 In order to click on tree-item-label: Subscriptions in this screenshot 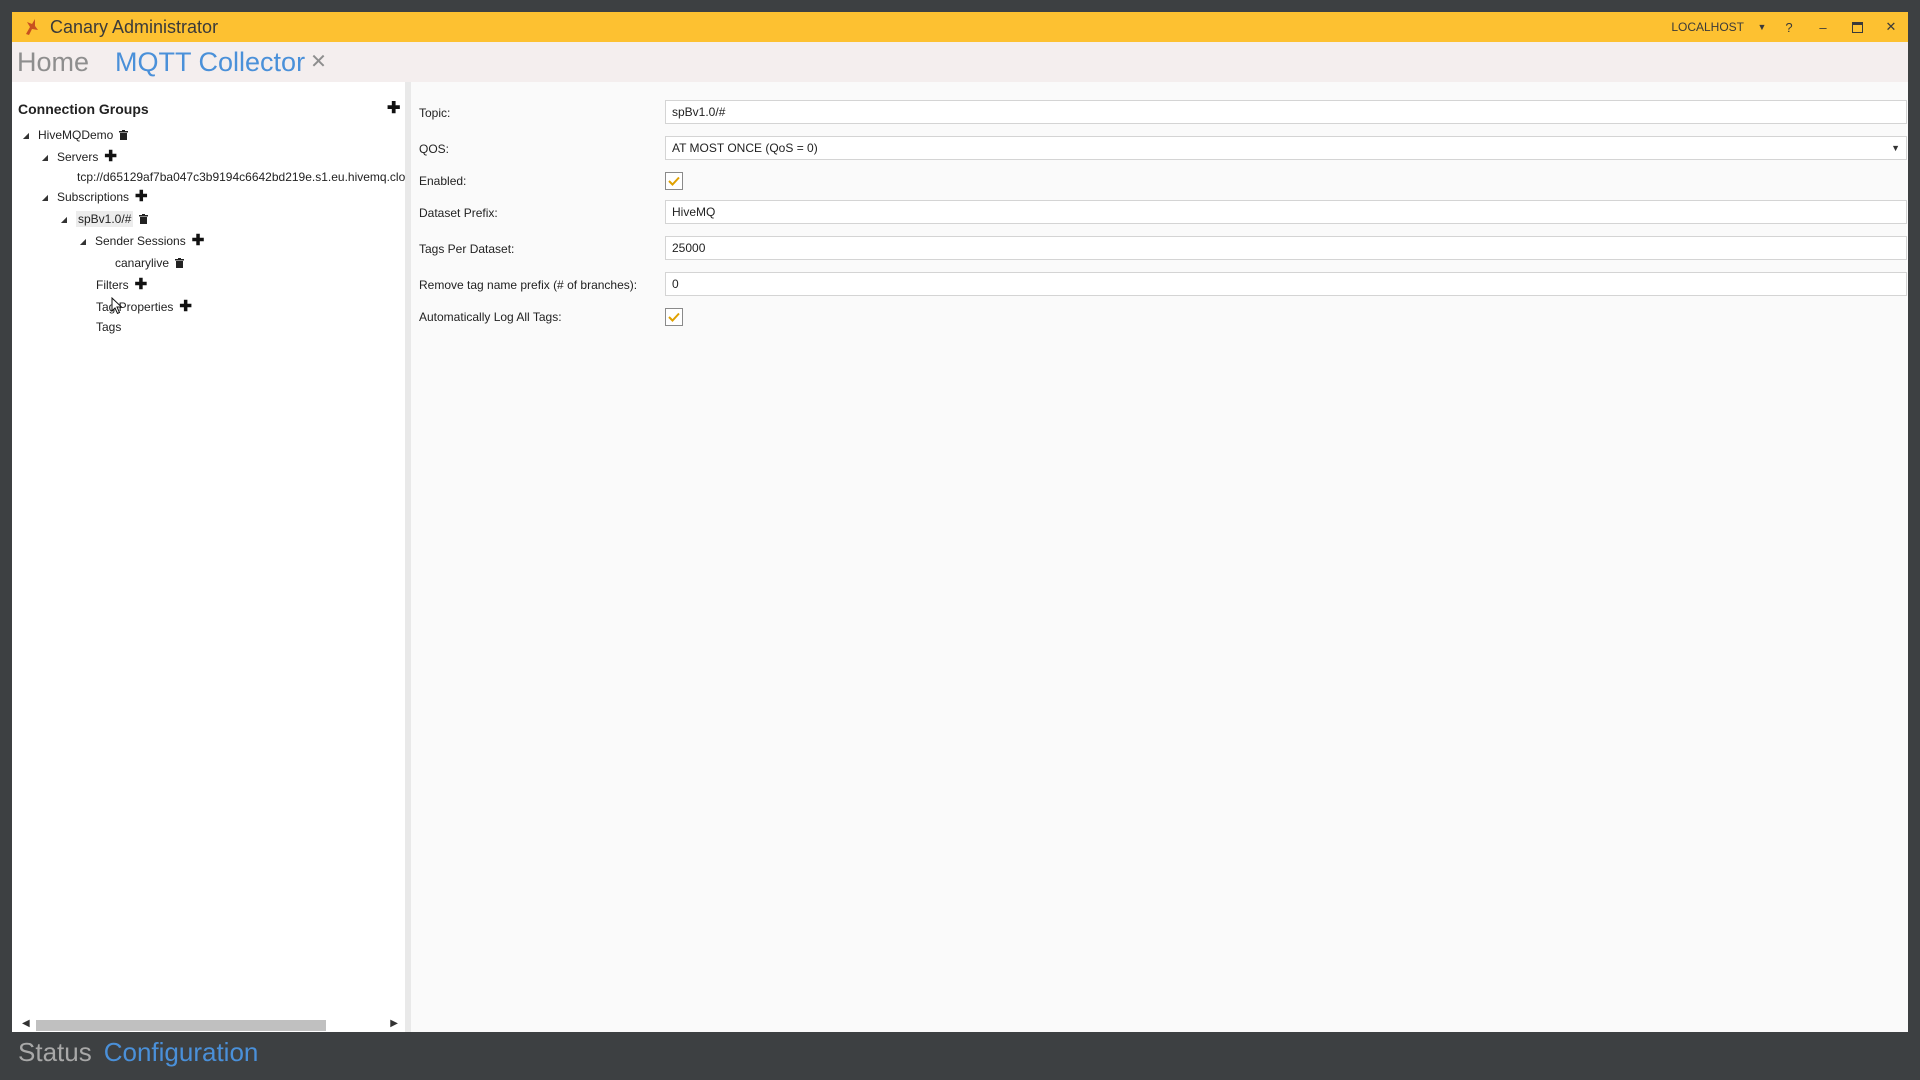, I will do `click(93, 197)`.